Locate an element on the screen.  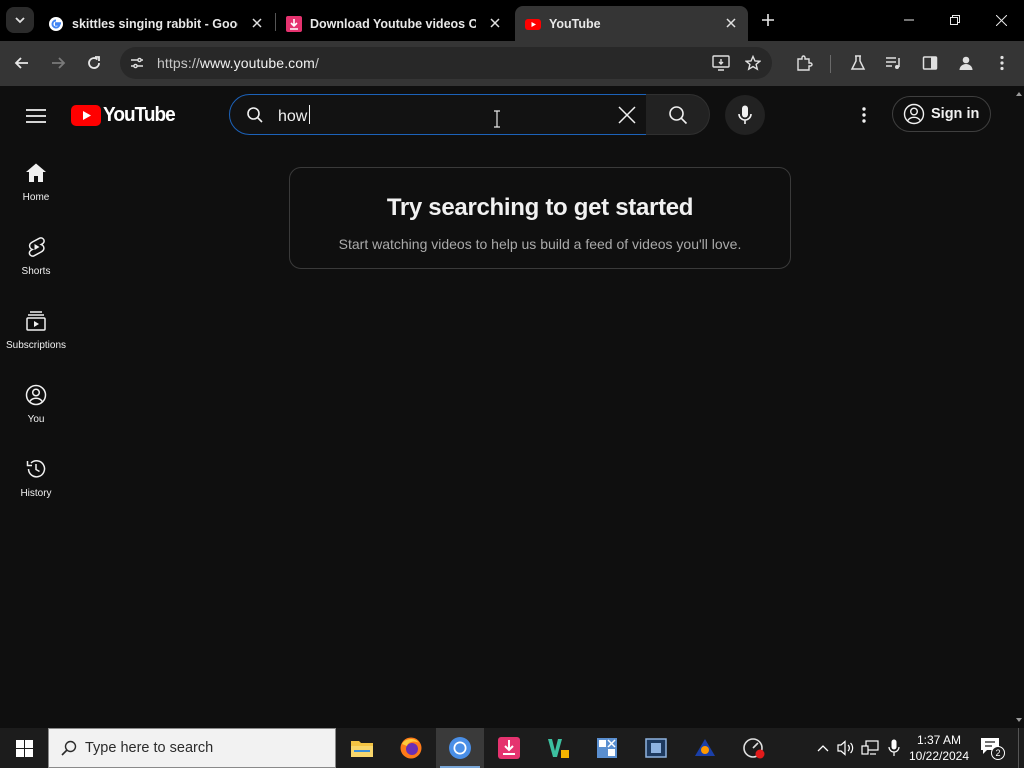
restore-icon is located at coordinates (955, 20).